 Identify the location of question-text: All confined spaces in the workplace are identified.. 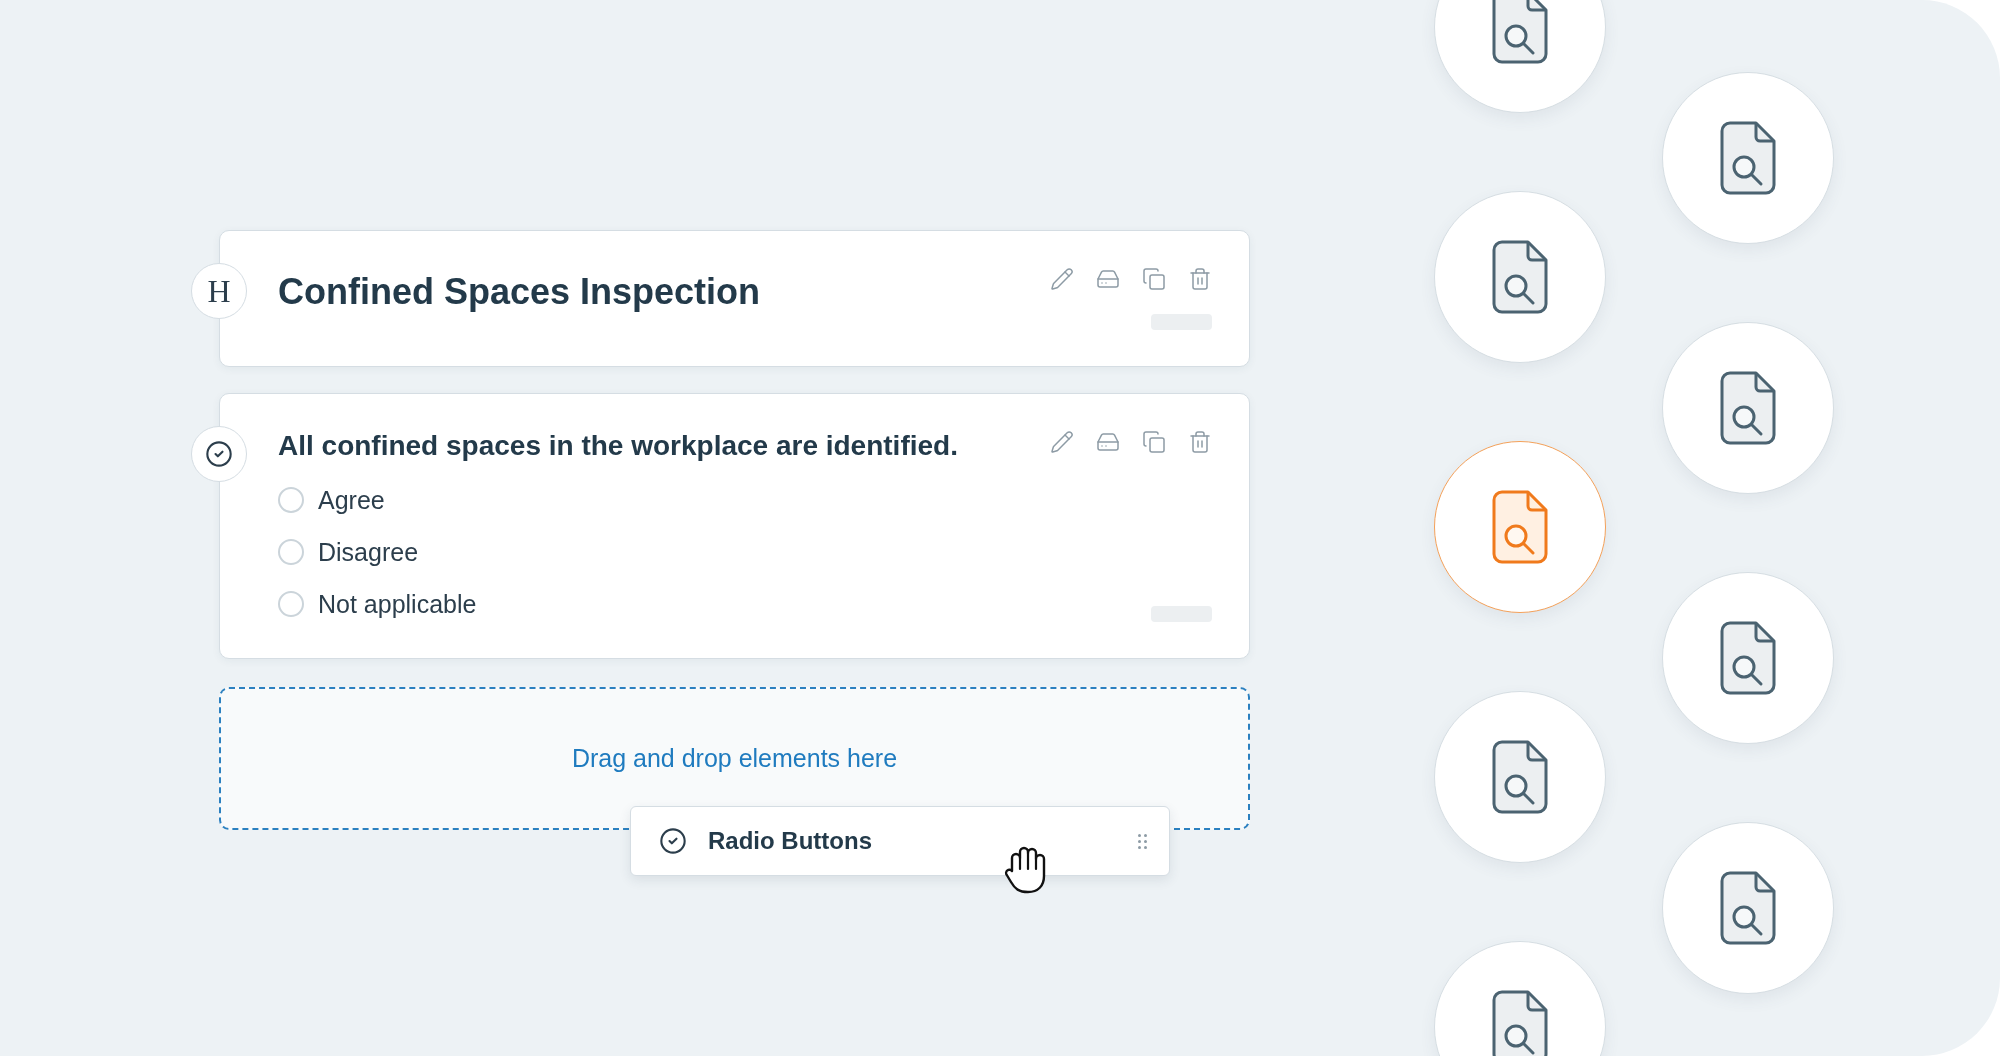
(618, 446).